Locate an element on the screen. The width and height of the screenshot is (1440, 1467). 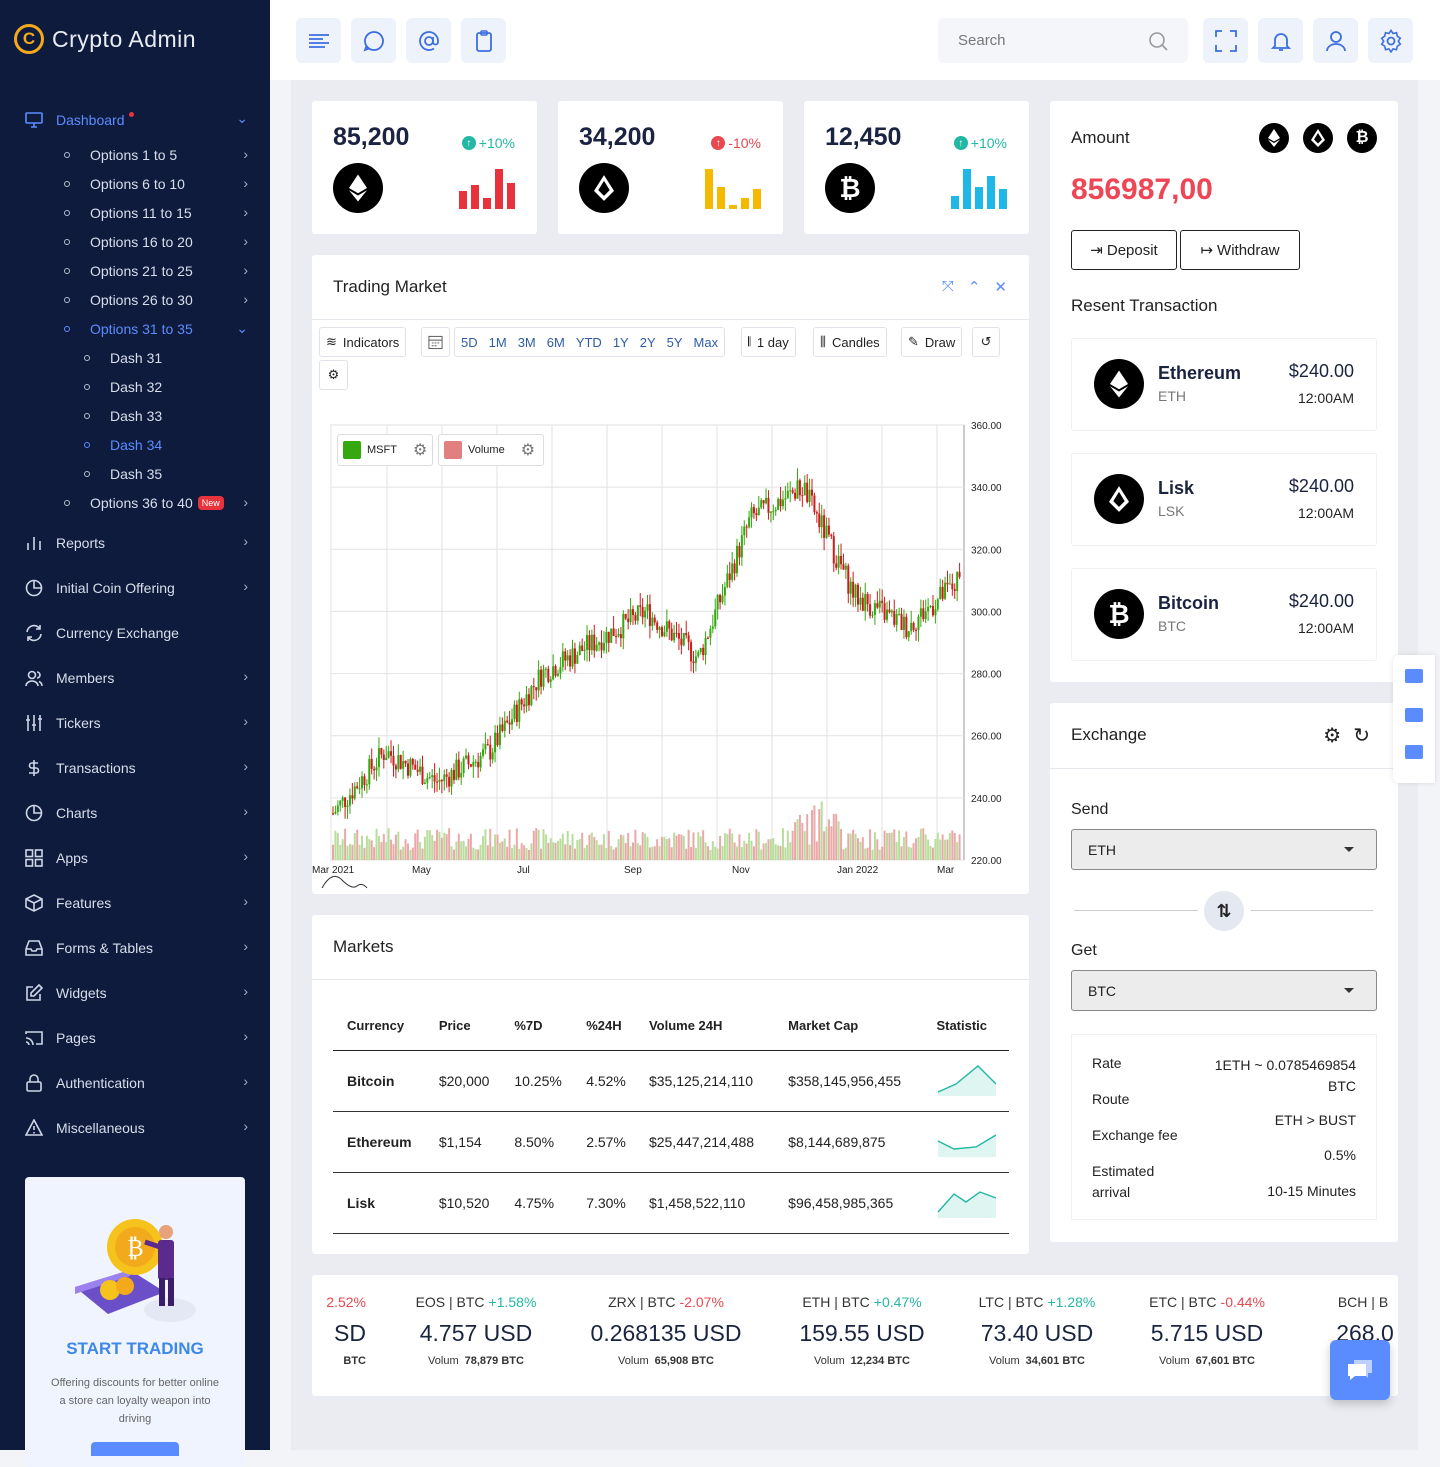
sidebar-item-miscellaneous: Miscellaneous › is located at coordinates (135, 1128).